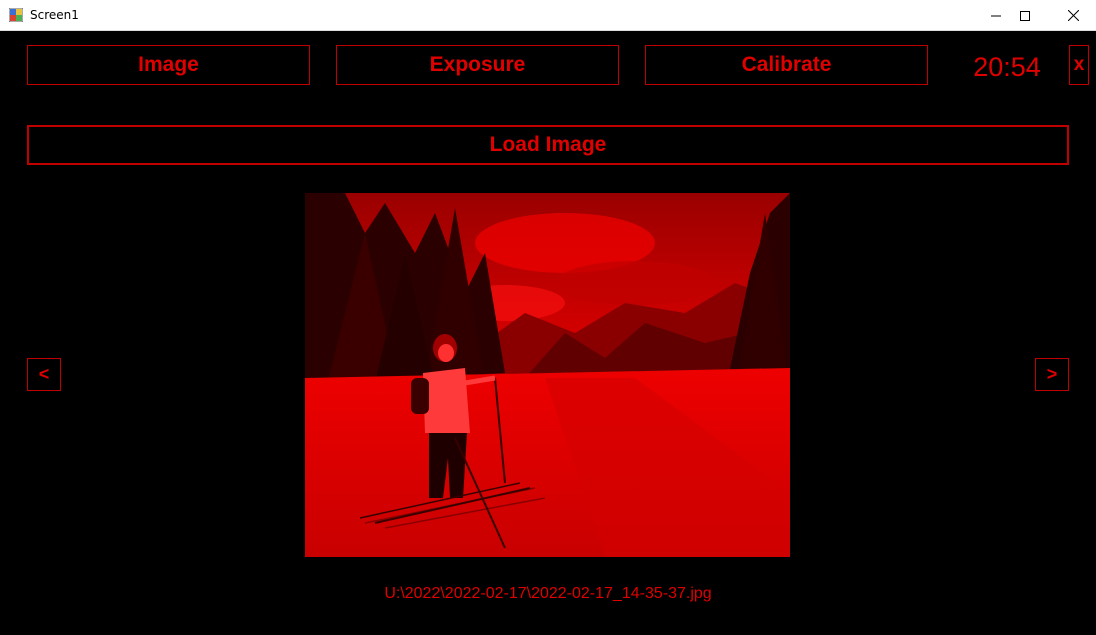 This screenshot has width=1096, height=635. I want to click on calibrate-button: Calibrate, so click(786, 65).